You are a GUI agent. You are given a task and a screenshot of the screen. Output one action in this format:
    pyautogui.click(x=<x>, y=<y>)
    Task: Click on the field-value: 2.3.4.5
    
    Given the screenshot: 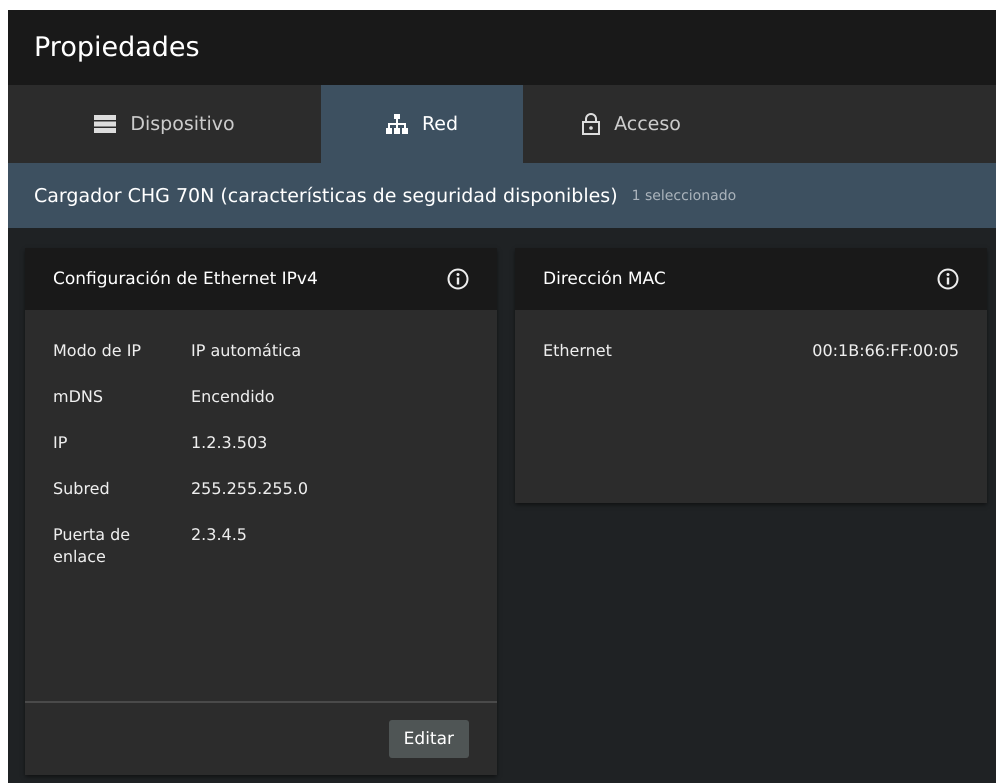 What is the action you would take?
    pyautogui.click(x=219, y=535)
    